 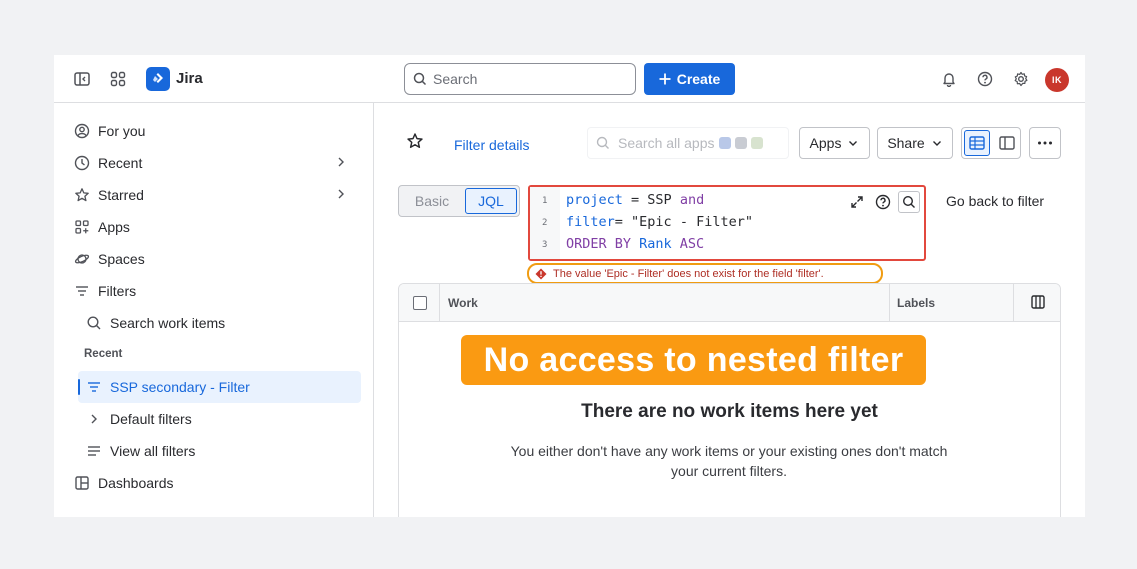 I want to click on sidebar-item-filters: Filters, so click(x=215, y=291).